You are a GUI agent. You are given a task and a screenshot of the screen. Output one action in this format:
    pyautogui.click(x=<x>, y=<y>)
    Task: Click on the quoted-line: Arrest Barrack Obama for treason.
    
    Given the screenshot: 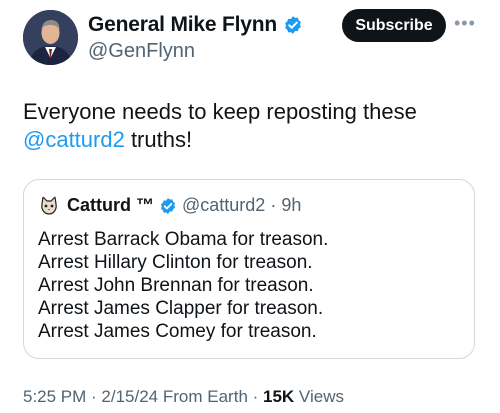 What is the action you would take?
    pyautogui.click(x=183, y=239)
    